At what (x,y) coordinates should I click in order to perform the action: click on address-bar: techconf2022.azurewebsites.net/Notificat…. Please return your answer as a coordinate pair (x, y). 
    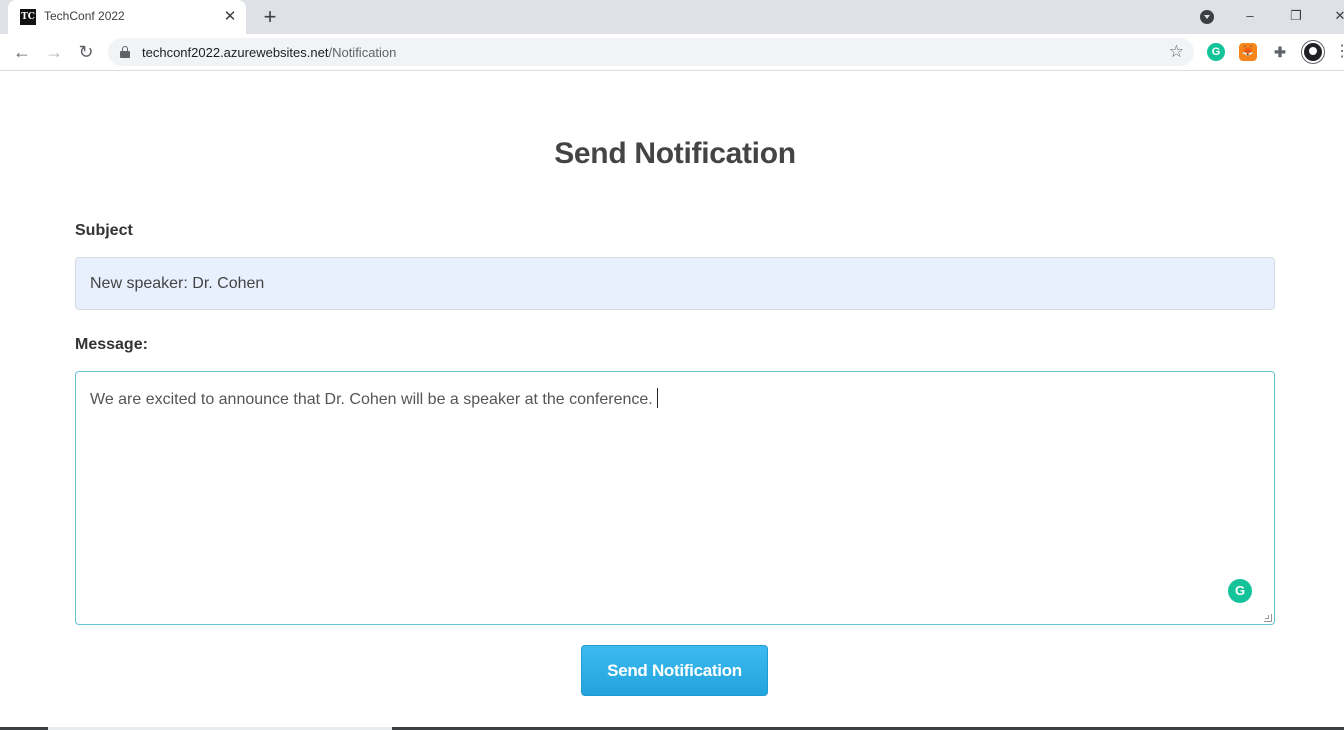
    Looking at the image, I should click on (651, 52).